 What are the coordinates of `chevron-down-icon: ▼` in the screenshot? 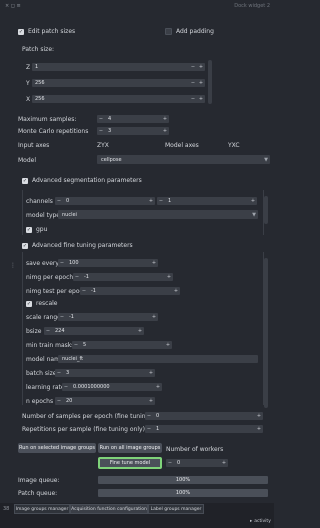 It's located at (266, 159).